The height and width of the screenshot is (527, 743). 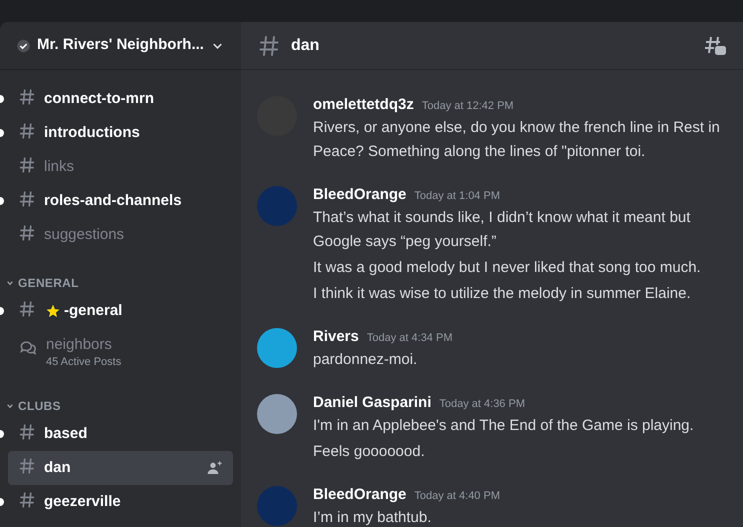 What do you see at coordinates (507, 268) in the screenshot?
I see `message-text: It was a good melody but I never liked that song too much.` at bounding box center [507, 268].